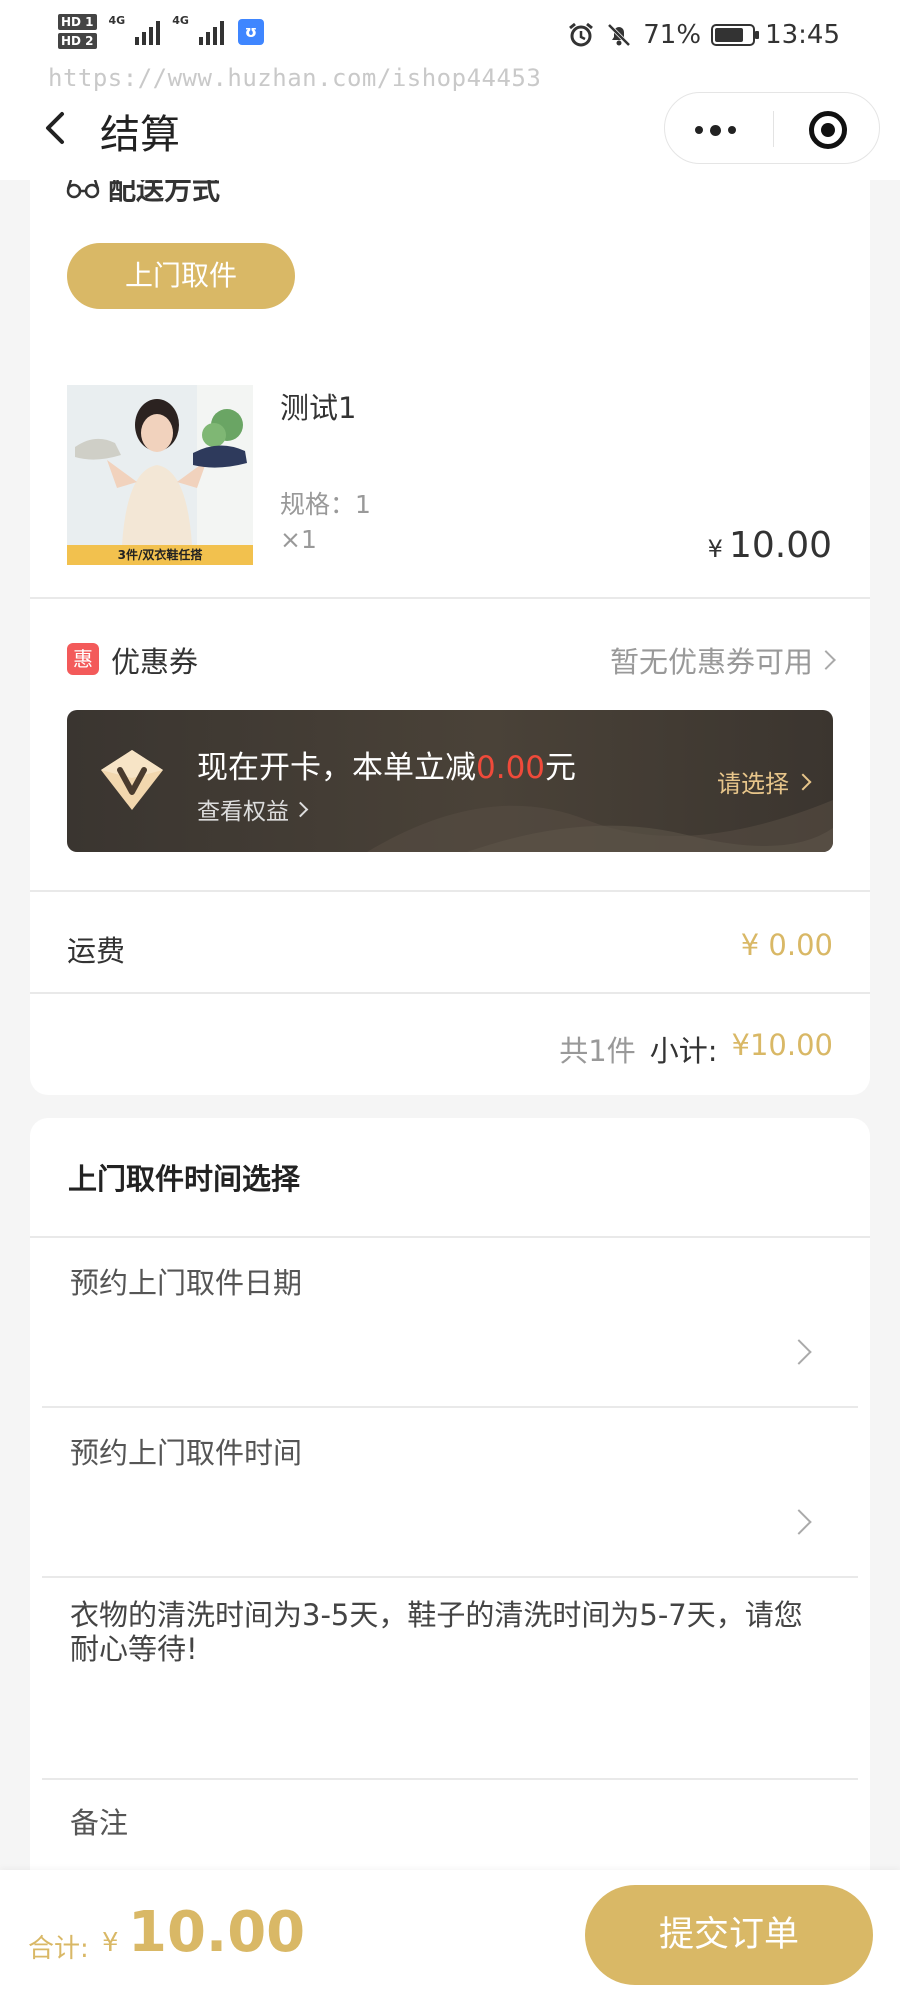 The height and width of the screenshot is (2000, 900). Describe the element at coordinates (160, 555) in the screenshot. I see `product-thumb-caption: 3件/双衣鞋任搭` at that location.